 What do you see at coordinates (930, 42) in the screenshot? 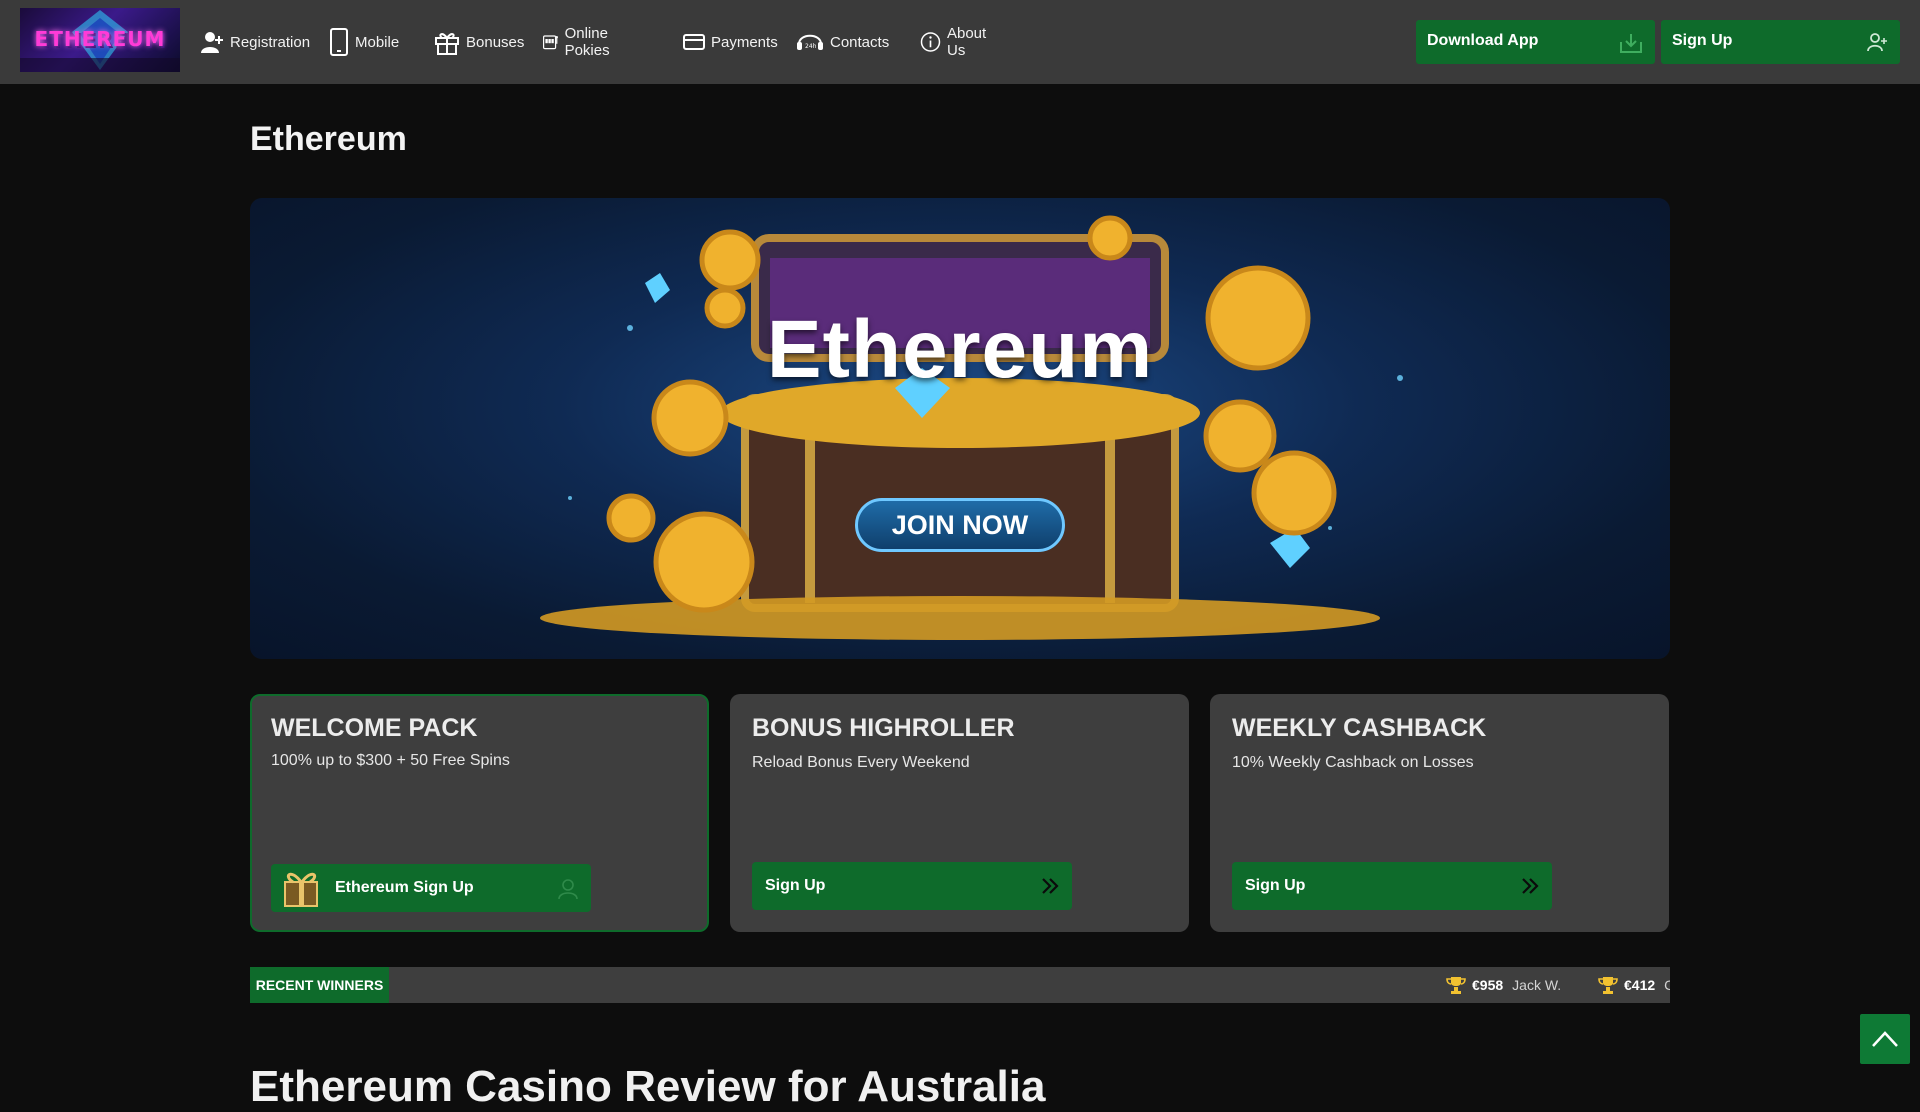
I see `info-icon` at bounding box center [930, 42].